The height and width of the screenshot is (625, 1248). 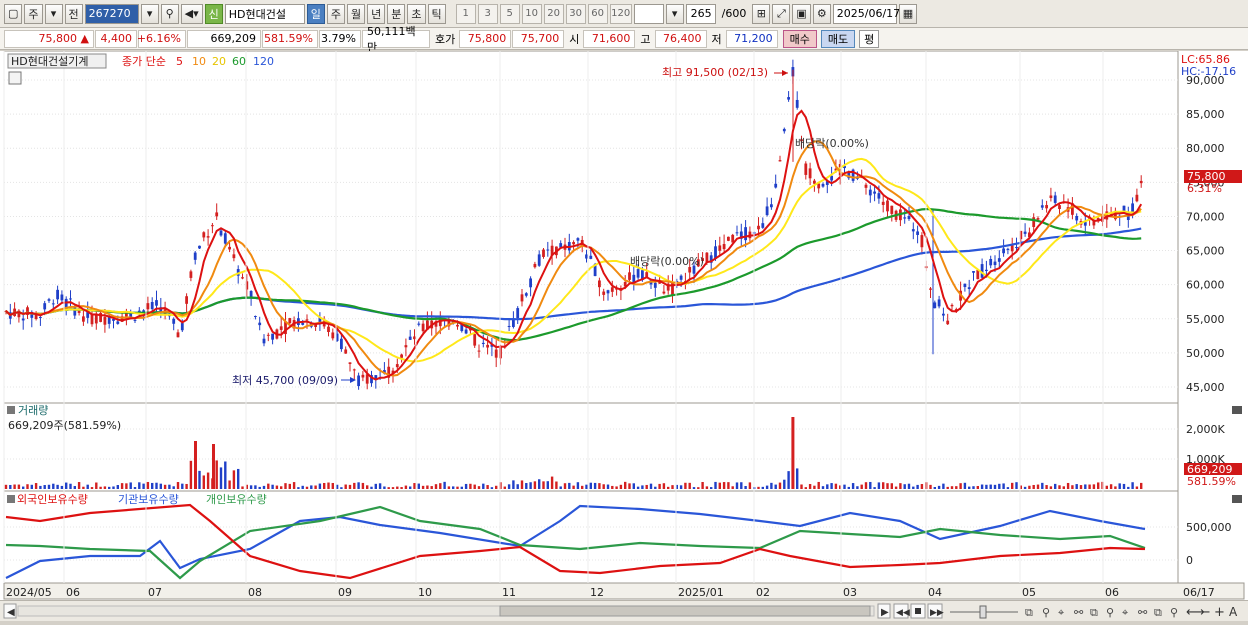 I want to click on market-dropdown-icon: ▾, so click(x=53, y=13).